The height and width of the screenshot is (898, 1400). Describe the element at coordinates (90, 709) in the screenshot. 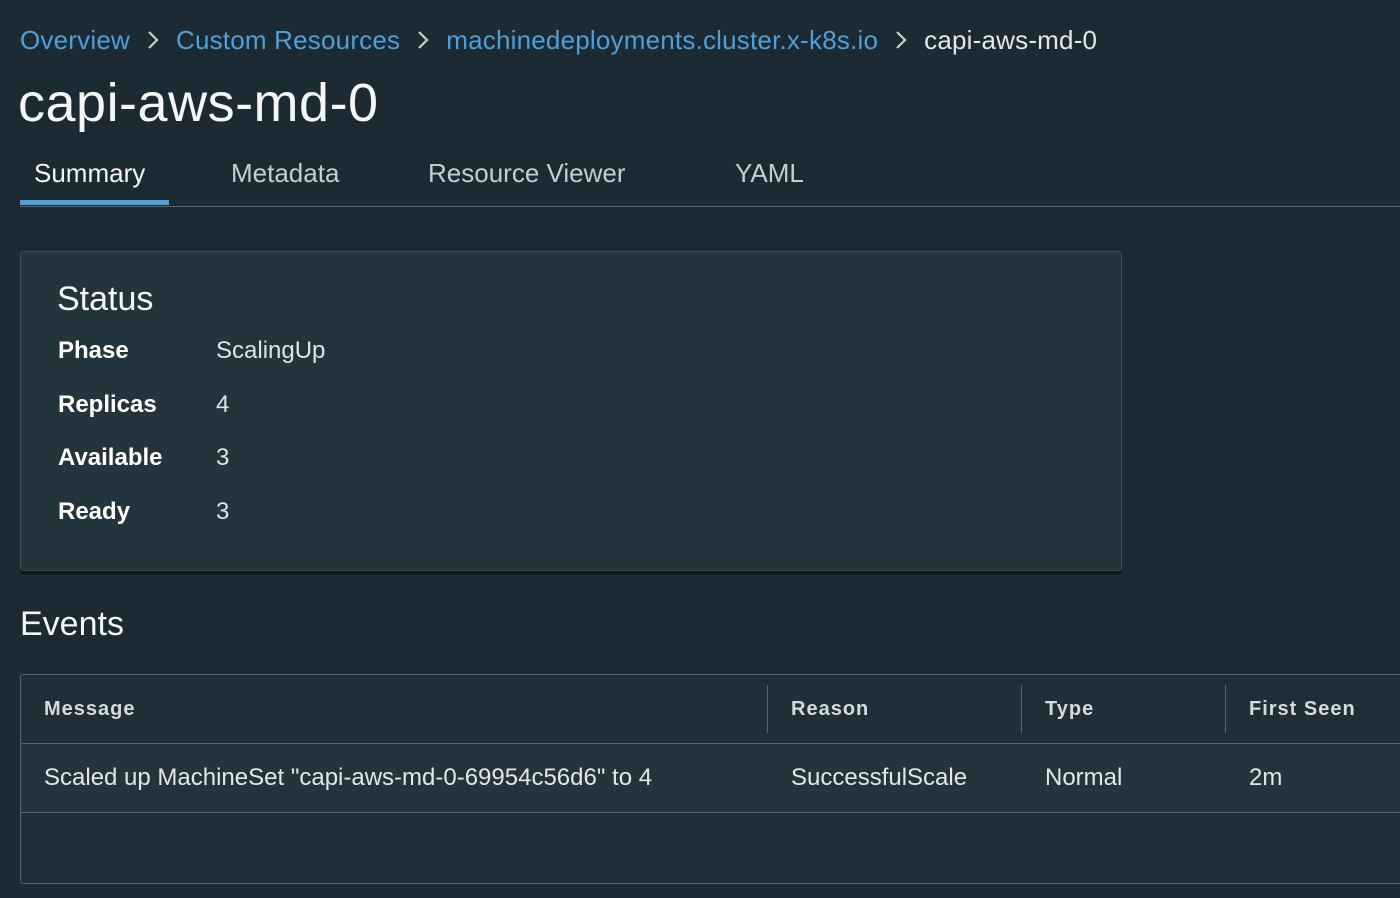

I see `column-header-message: Message` at that location.